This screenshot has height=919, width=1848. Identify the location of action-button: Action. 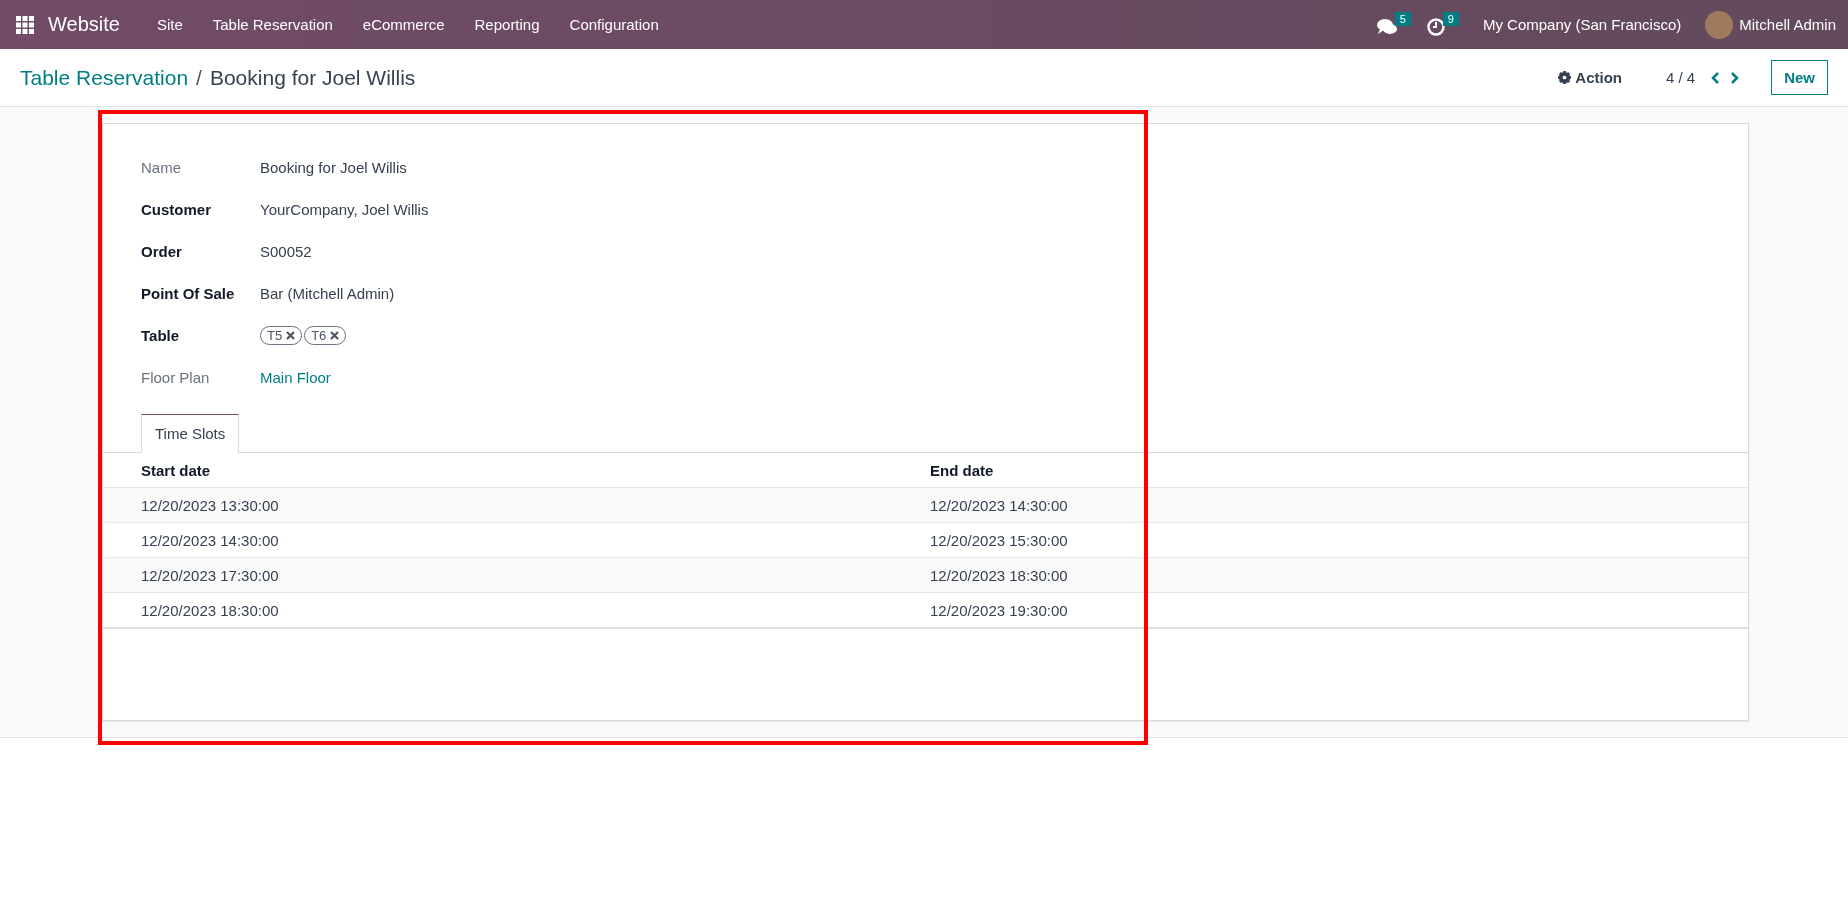
(1590, 77).